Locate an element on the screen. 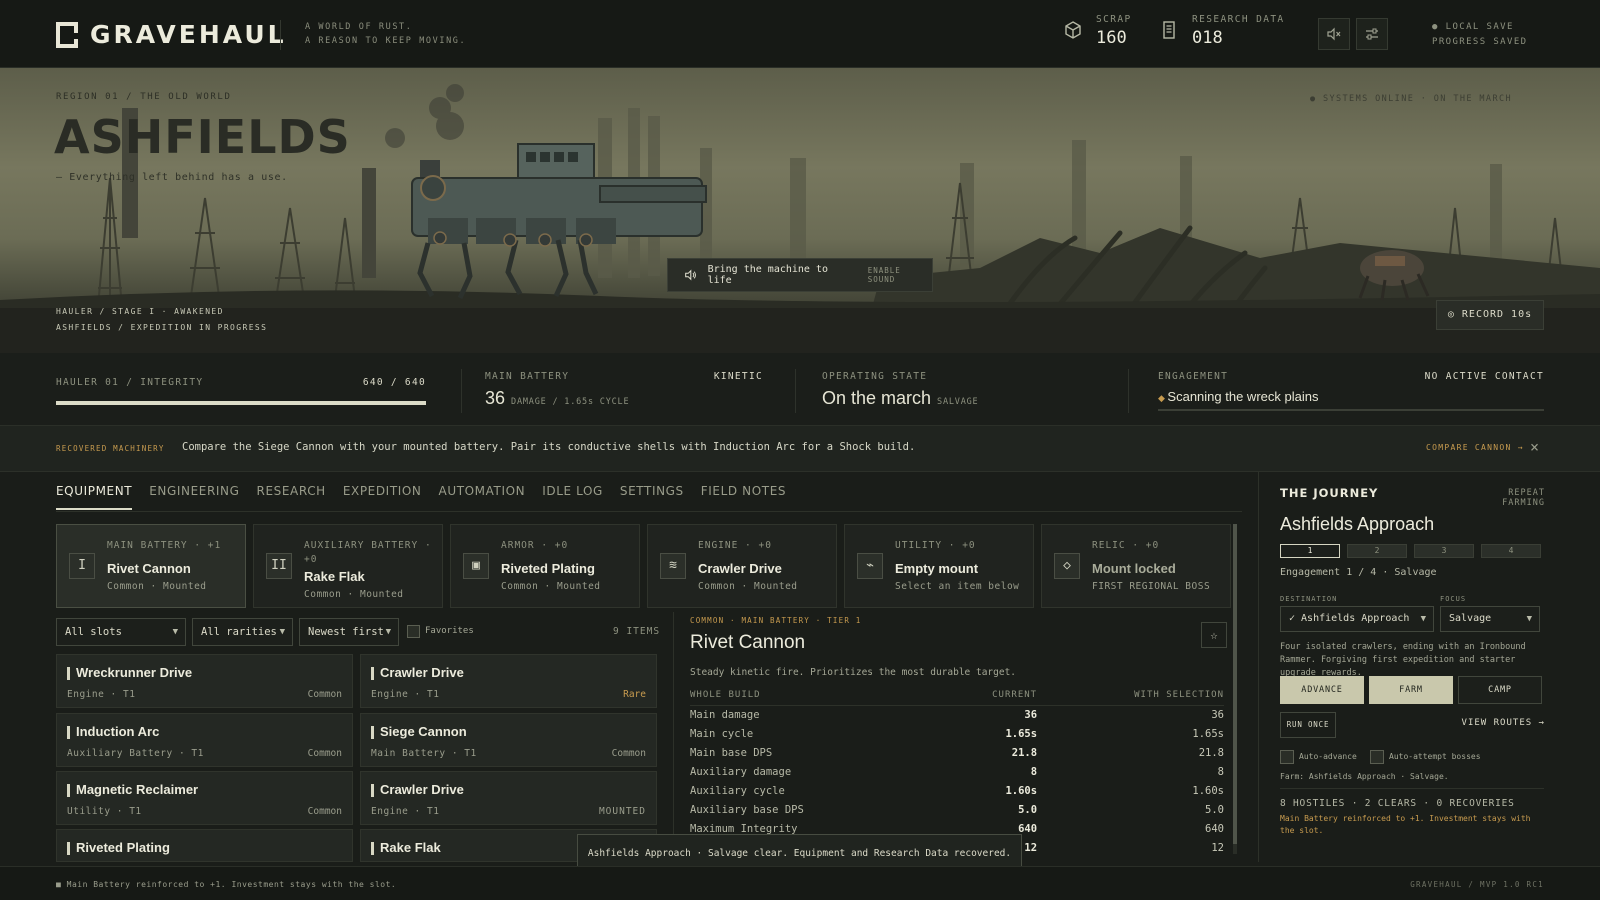  research-label: RESEARCH DATA is located at coordinates (1238, 19).